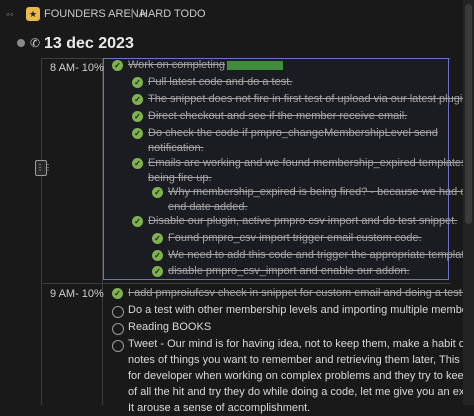  I want to click on todo-item-continued: being fire up., so click(180, 178).